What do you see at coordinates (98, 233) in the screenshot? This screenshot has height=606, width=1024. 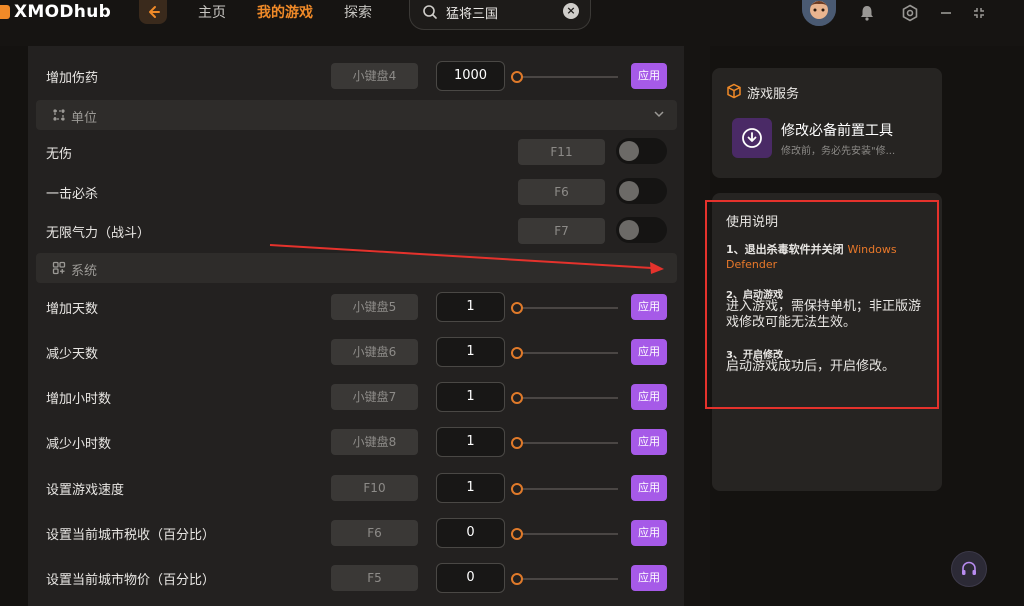 I see `mod-label: 无限气力（战斗）` at bounding box center [98, 233].